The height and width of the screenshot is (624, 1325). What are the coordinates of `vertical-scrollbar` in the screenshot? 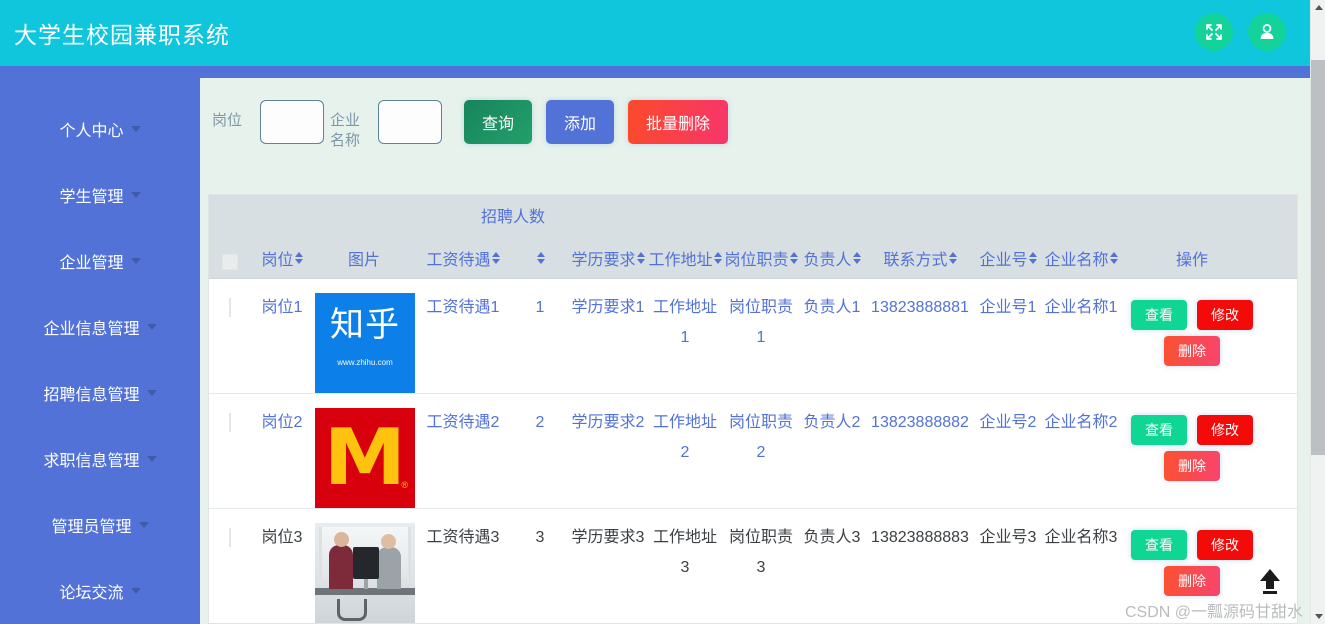 It's located at (1317, 312).